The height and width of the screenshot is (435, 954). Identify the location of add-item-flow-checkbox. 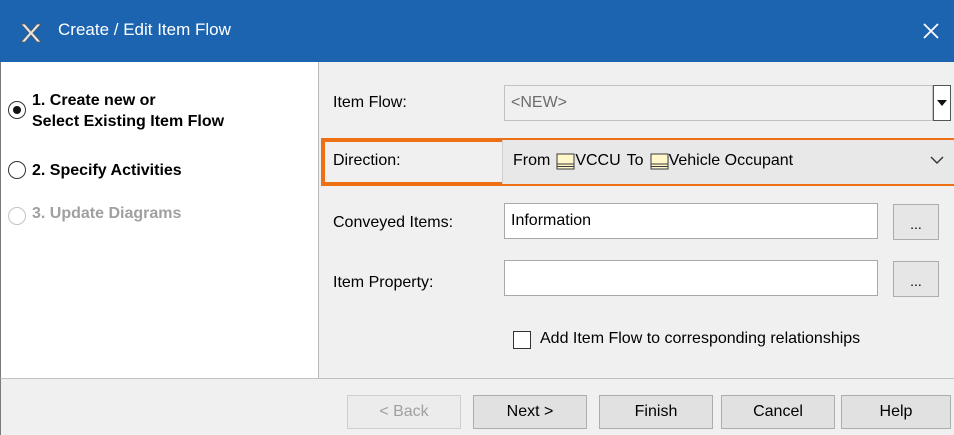
(522, 340).